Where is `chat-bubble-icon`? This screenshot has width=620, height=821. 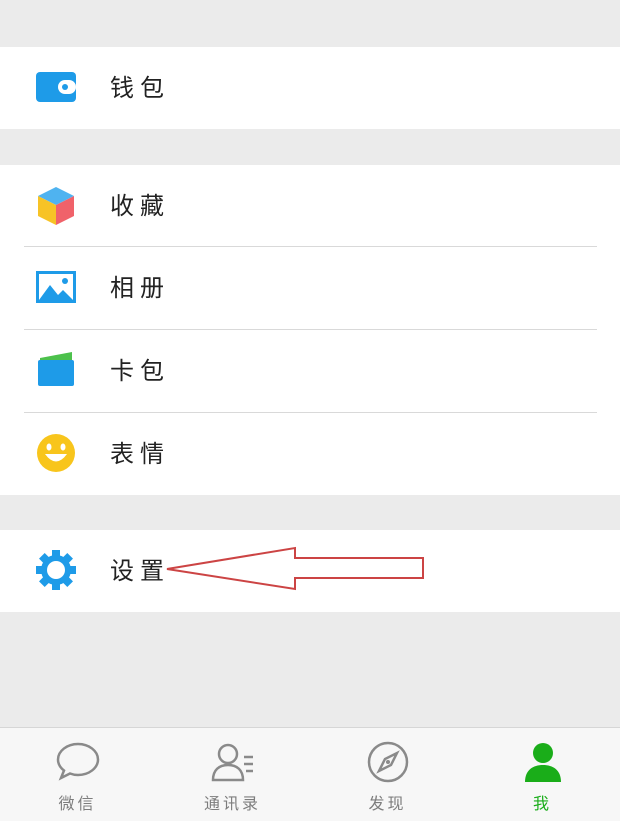 chat-bubble-icon is located at coordinates (78, 762).